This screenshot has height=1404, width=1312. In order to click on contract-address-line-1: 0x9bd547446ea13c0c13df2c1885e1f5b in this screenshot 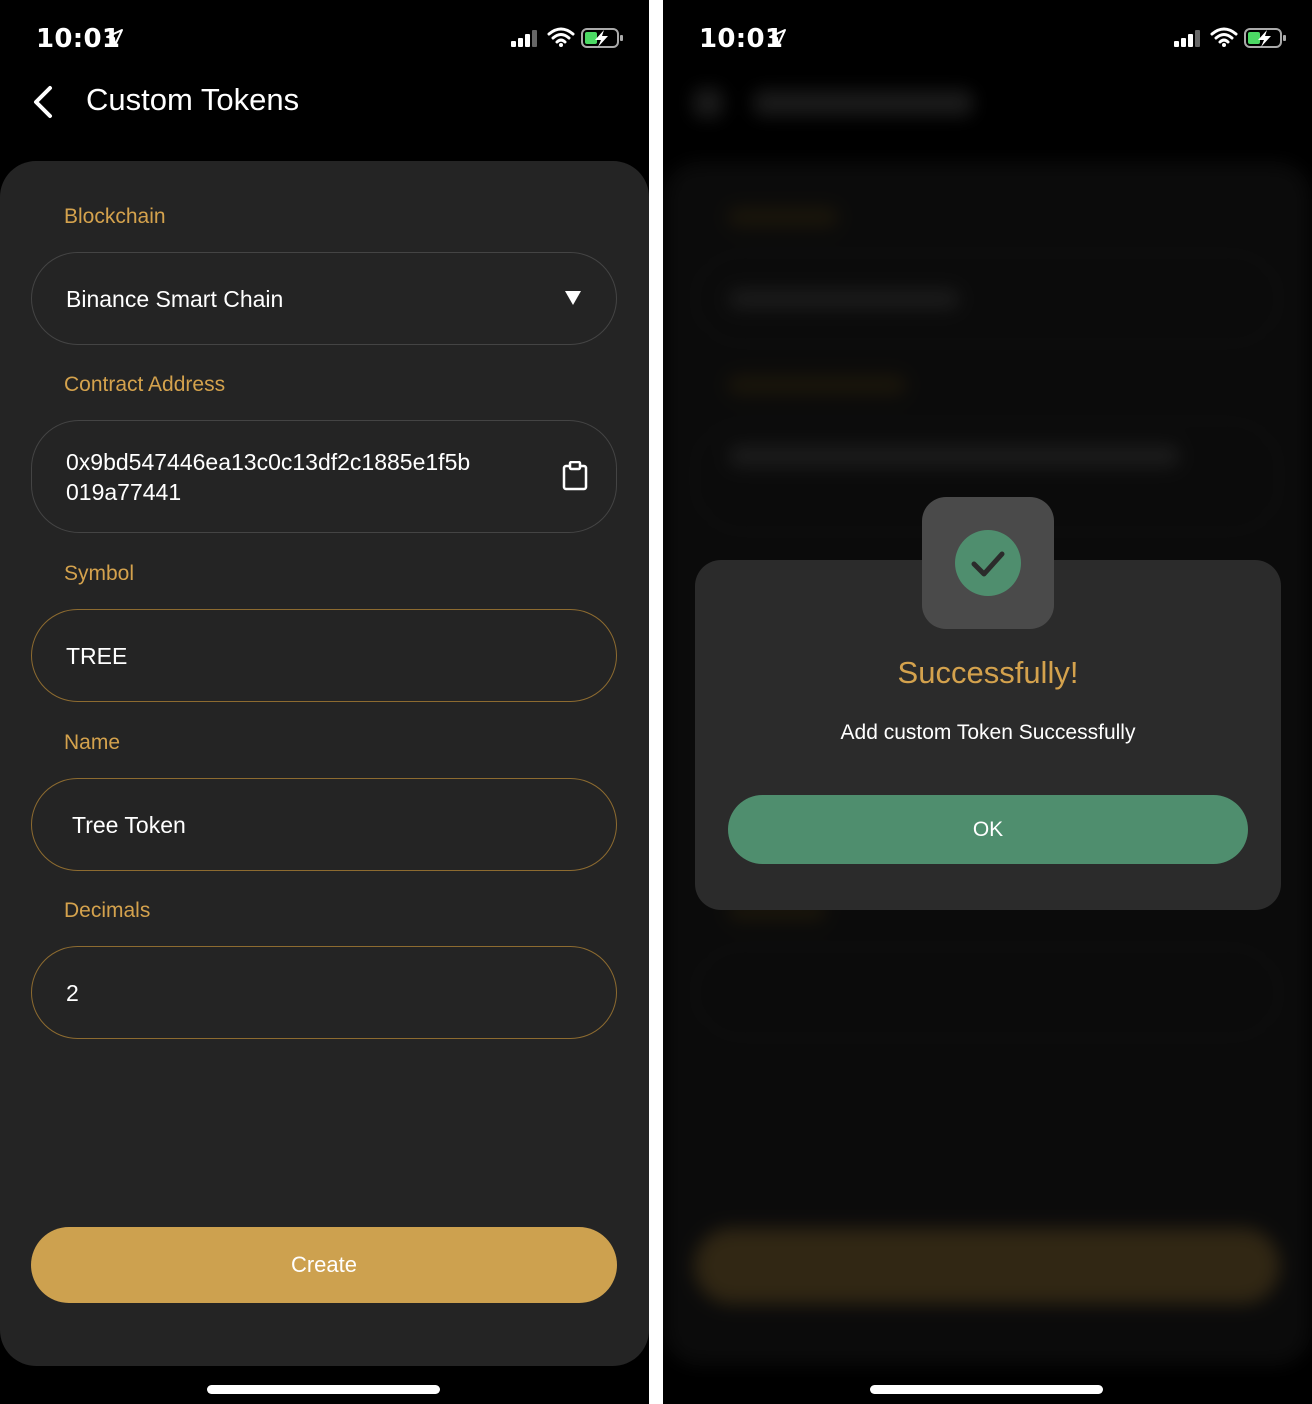, I will do `click(268, 461)`.